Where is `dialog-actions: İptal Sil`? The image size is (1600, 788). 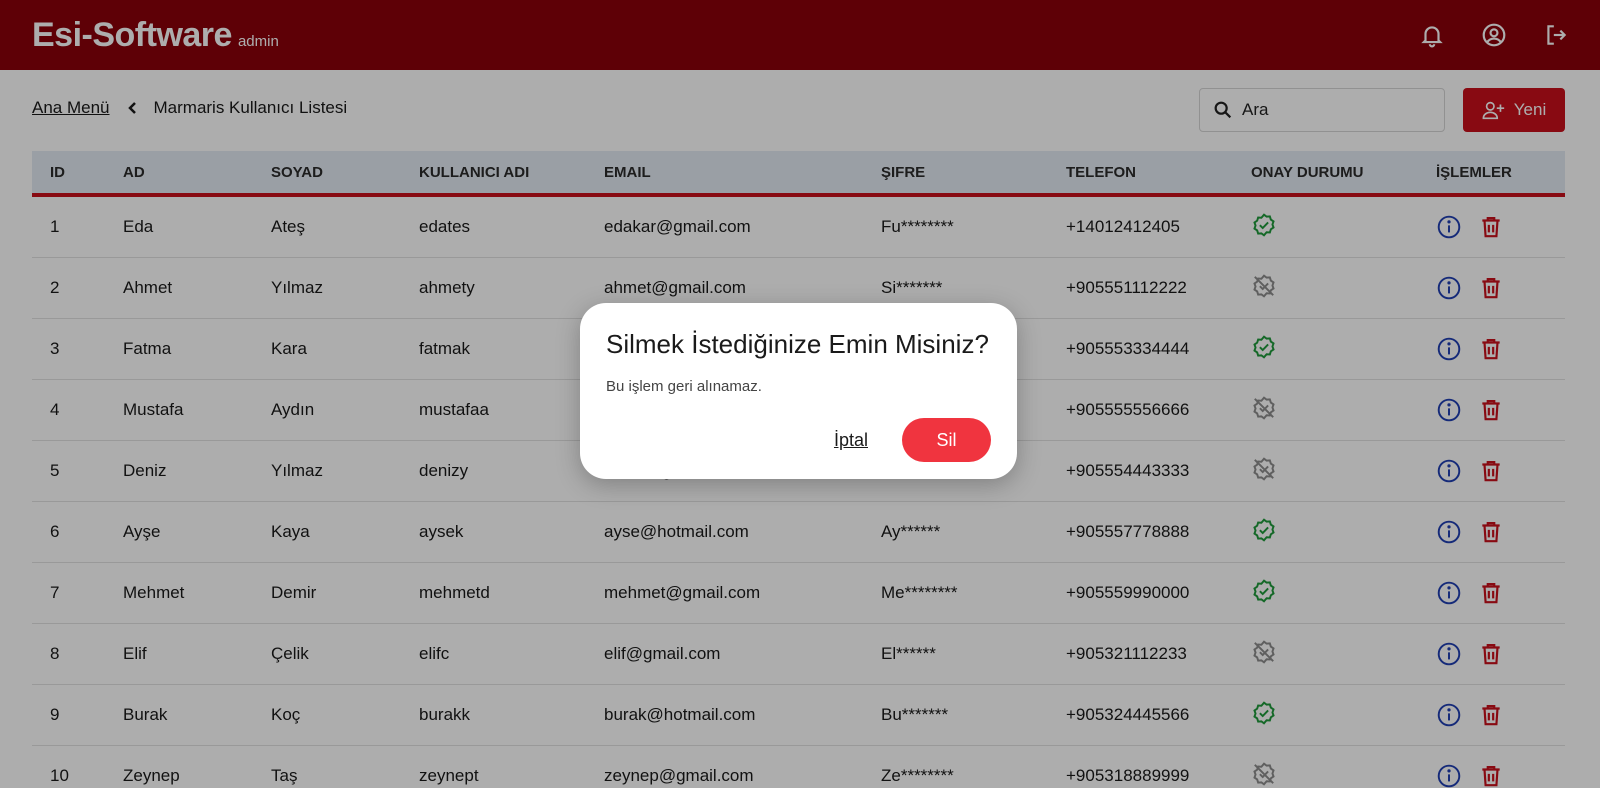 dialog-actions: İptal Sil is located at coordinates (912, 440).